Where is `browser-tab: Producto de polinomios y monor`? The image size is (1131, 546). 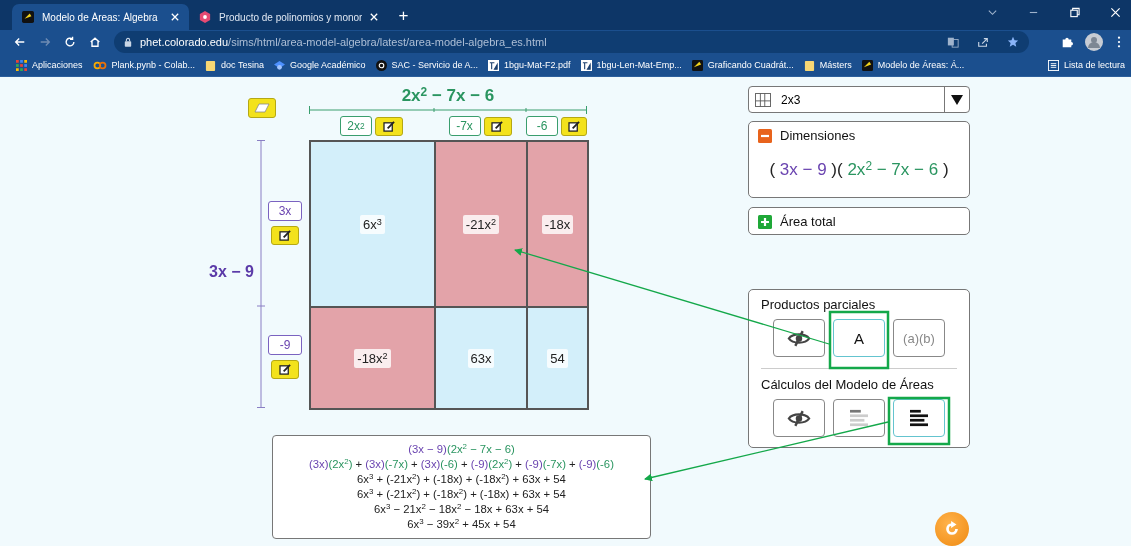
browser-tab: Producto de polinomios y monor is located at coordinates (289, 17).